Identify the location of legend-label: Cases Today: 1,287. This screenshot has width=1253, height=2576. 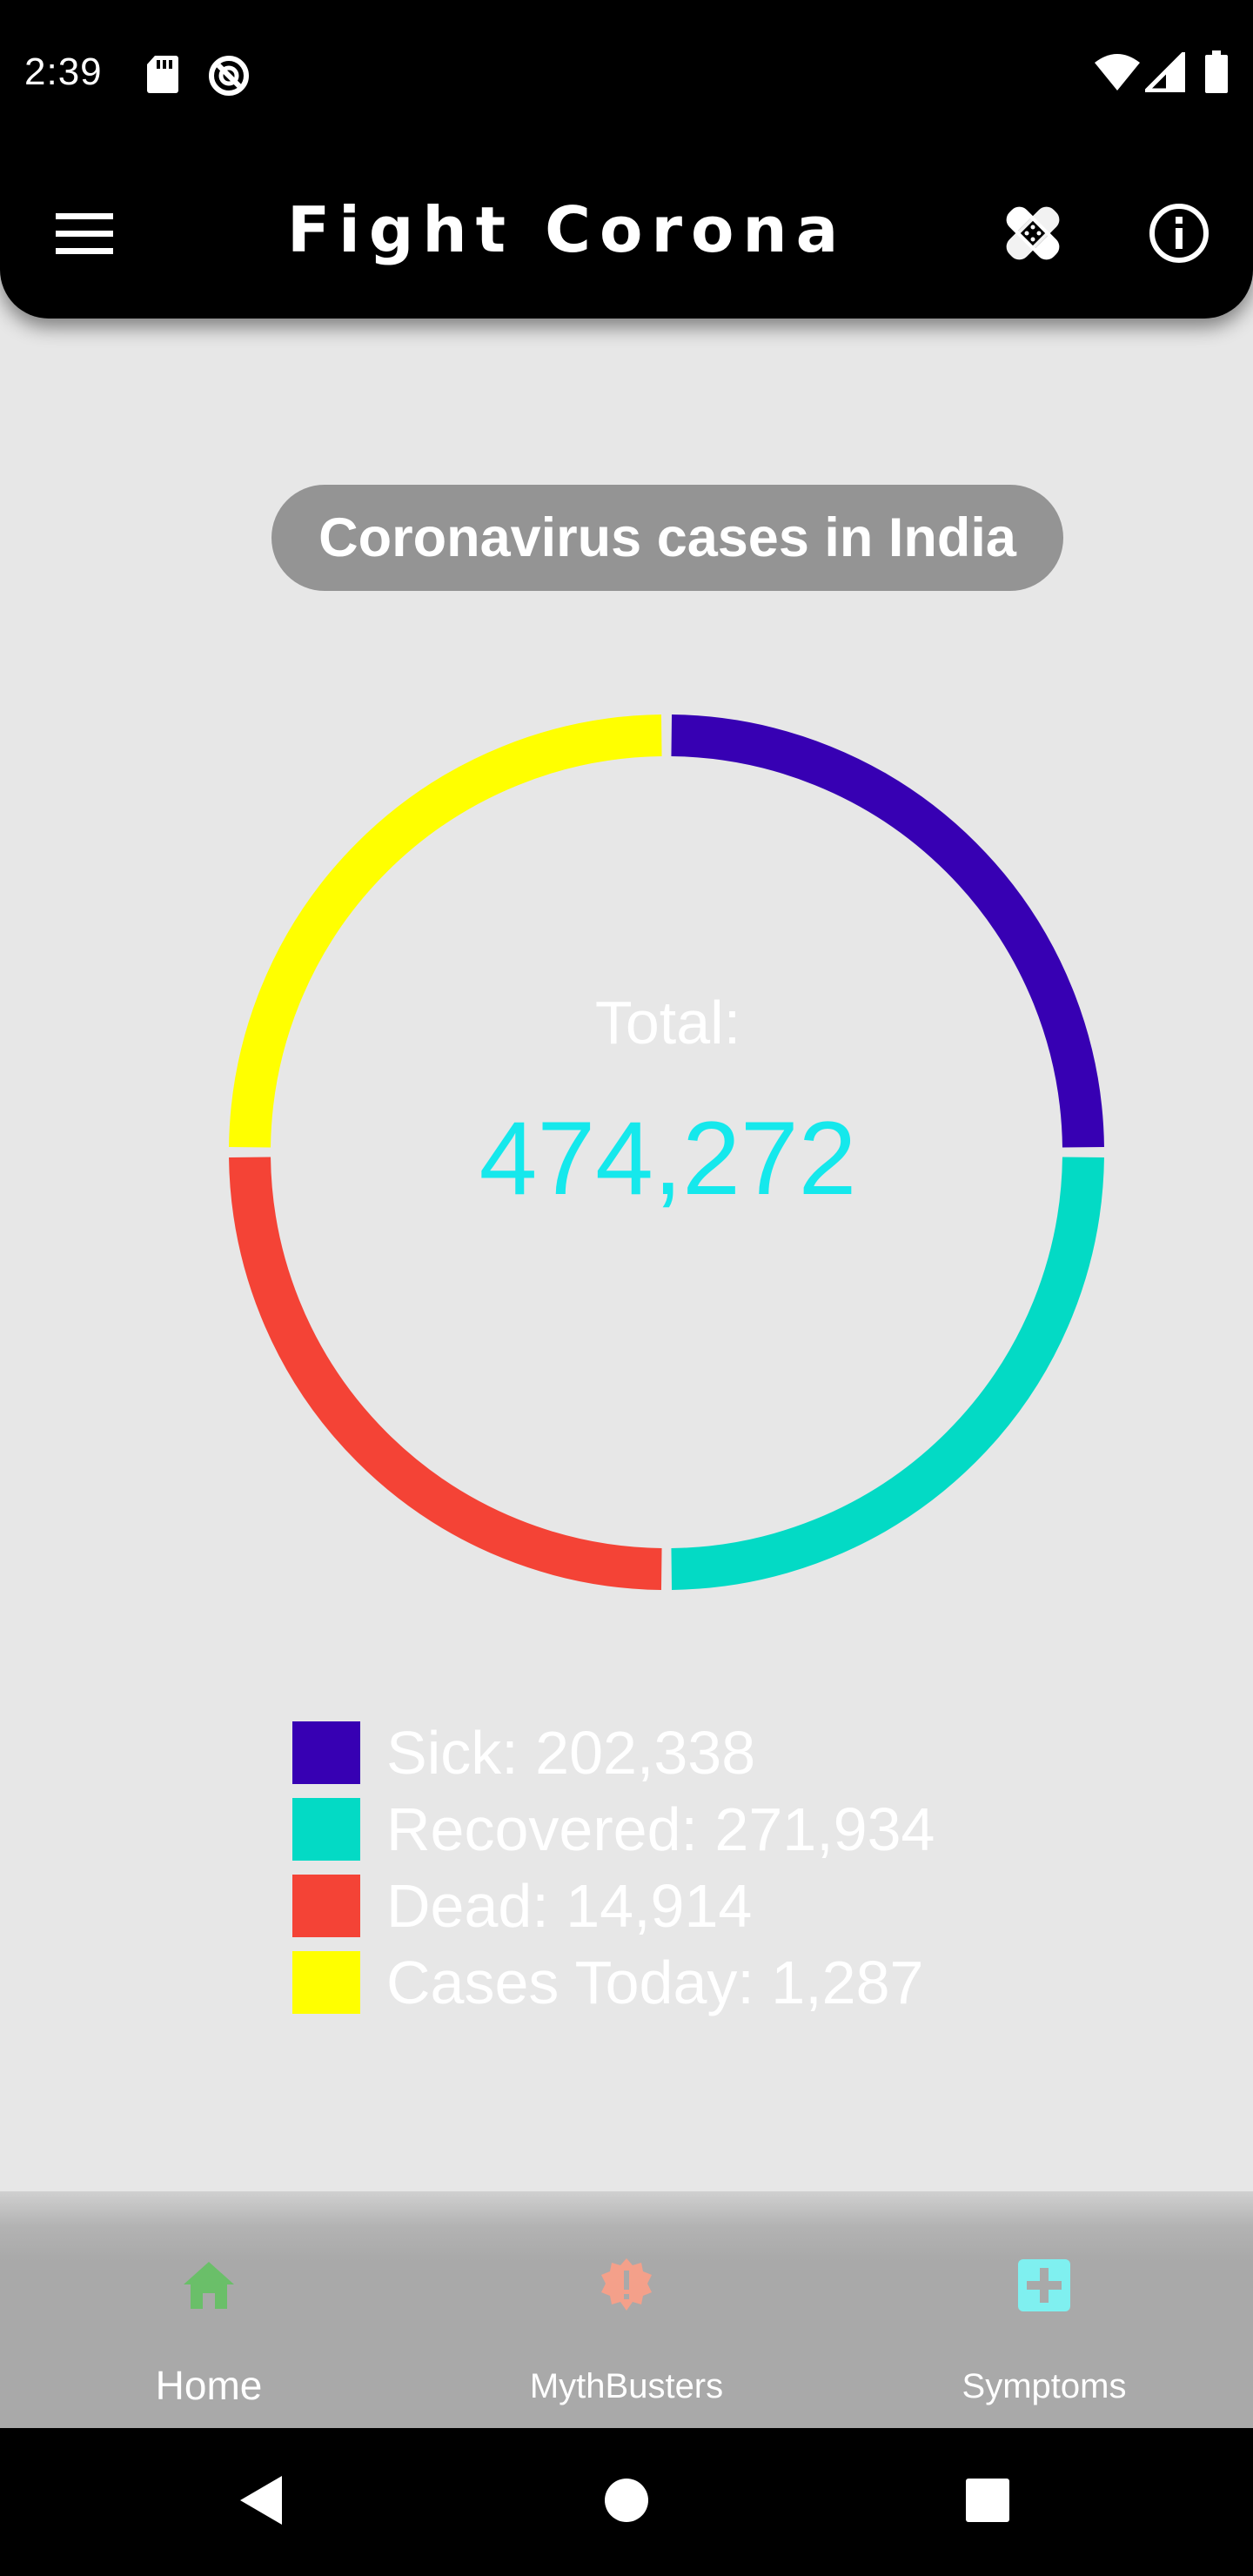
(655, 1982).